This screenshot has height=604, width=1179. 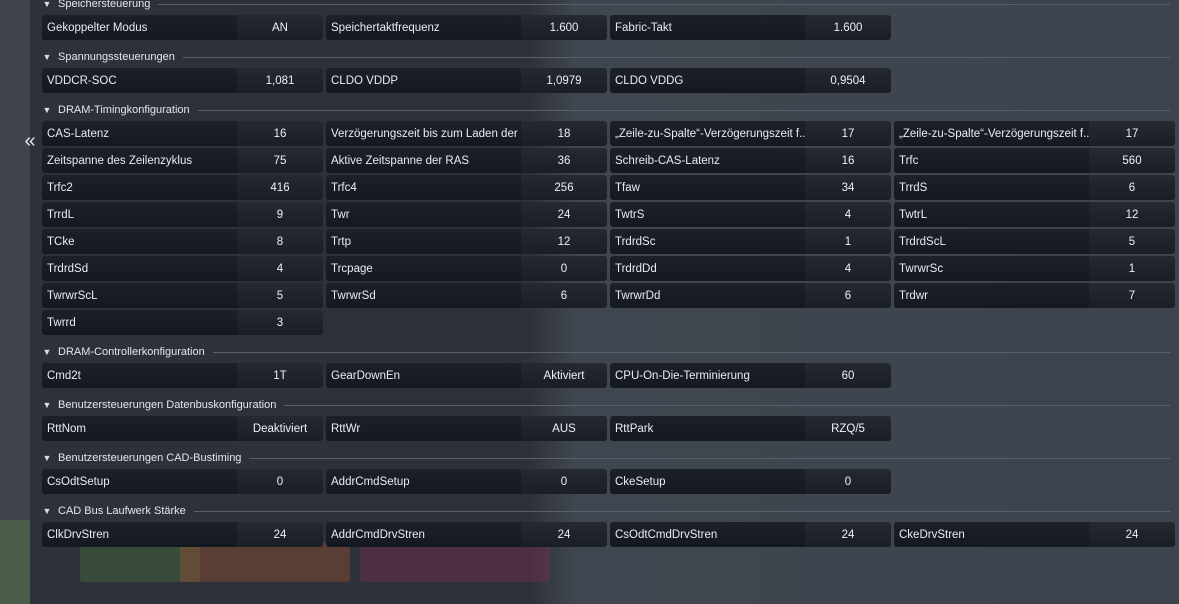 I want to click on setting-csodtsetup: CsOdtSetup 0, so click(x=182, y=481).